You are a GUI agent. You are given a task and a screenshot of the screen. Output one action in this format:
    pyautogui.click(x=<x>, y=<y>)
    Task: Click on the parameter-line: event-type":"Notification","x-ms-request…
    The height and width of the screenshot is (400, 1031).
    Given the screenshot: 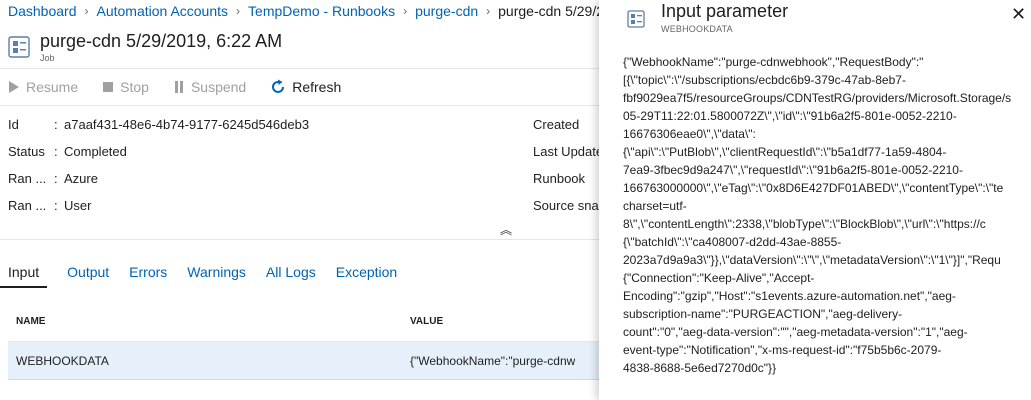 What is the action you would take?
    pyautogui.click(x=782, y=350)
    